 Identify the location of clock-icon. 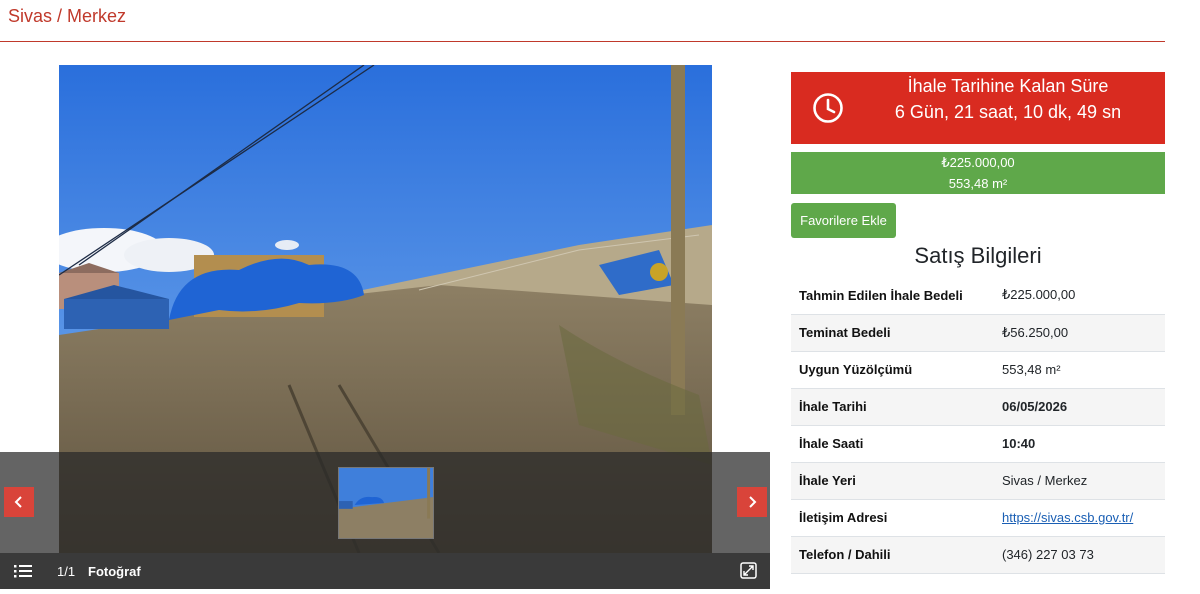
(828, 108).